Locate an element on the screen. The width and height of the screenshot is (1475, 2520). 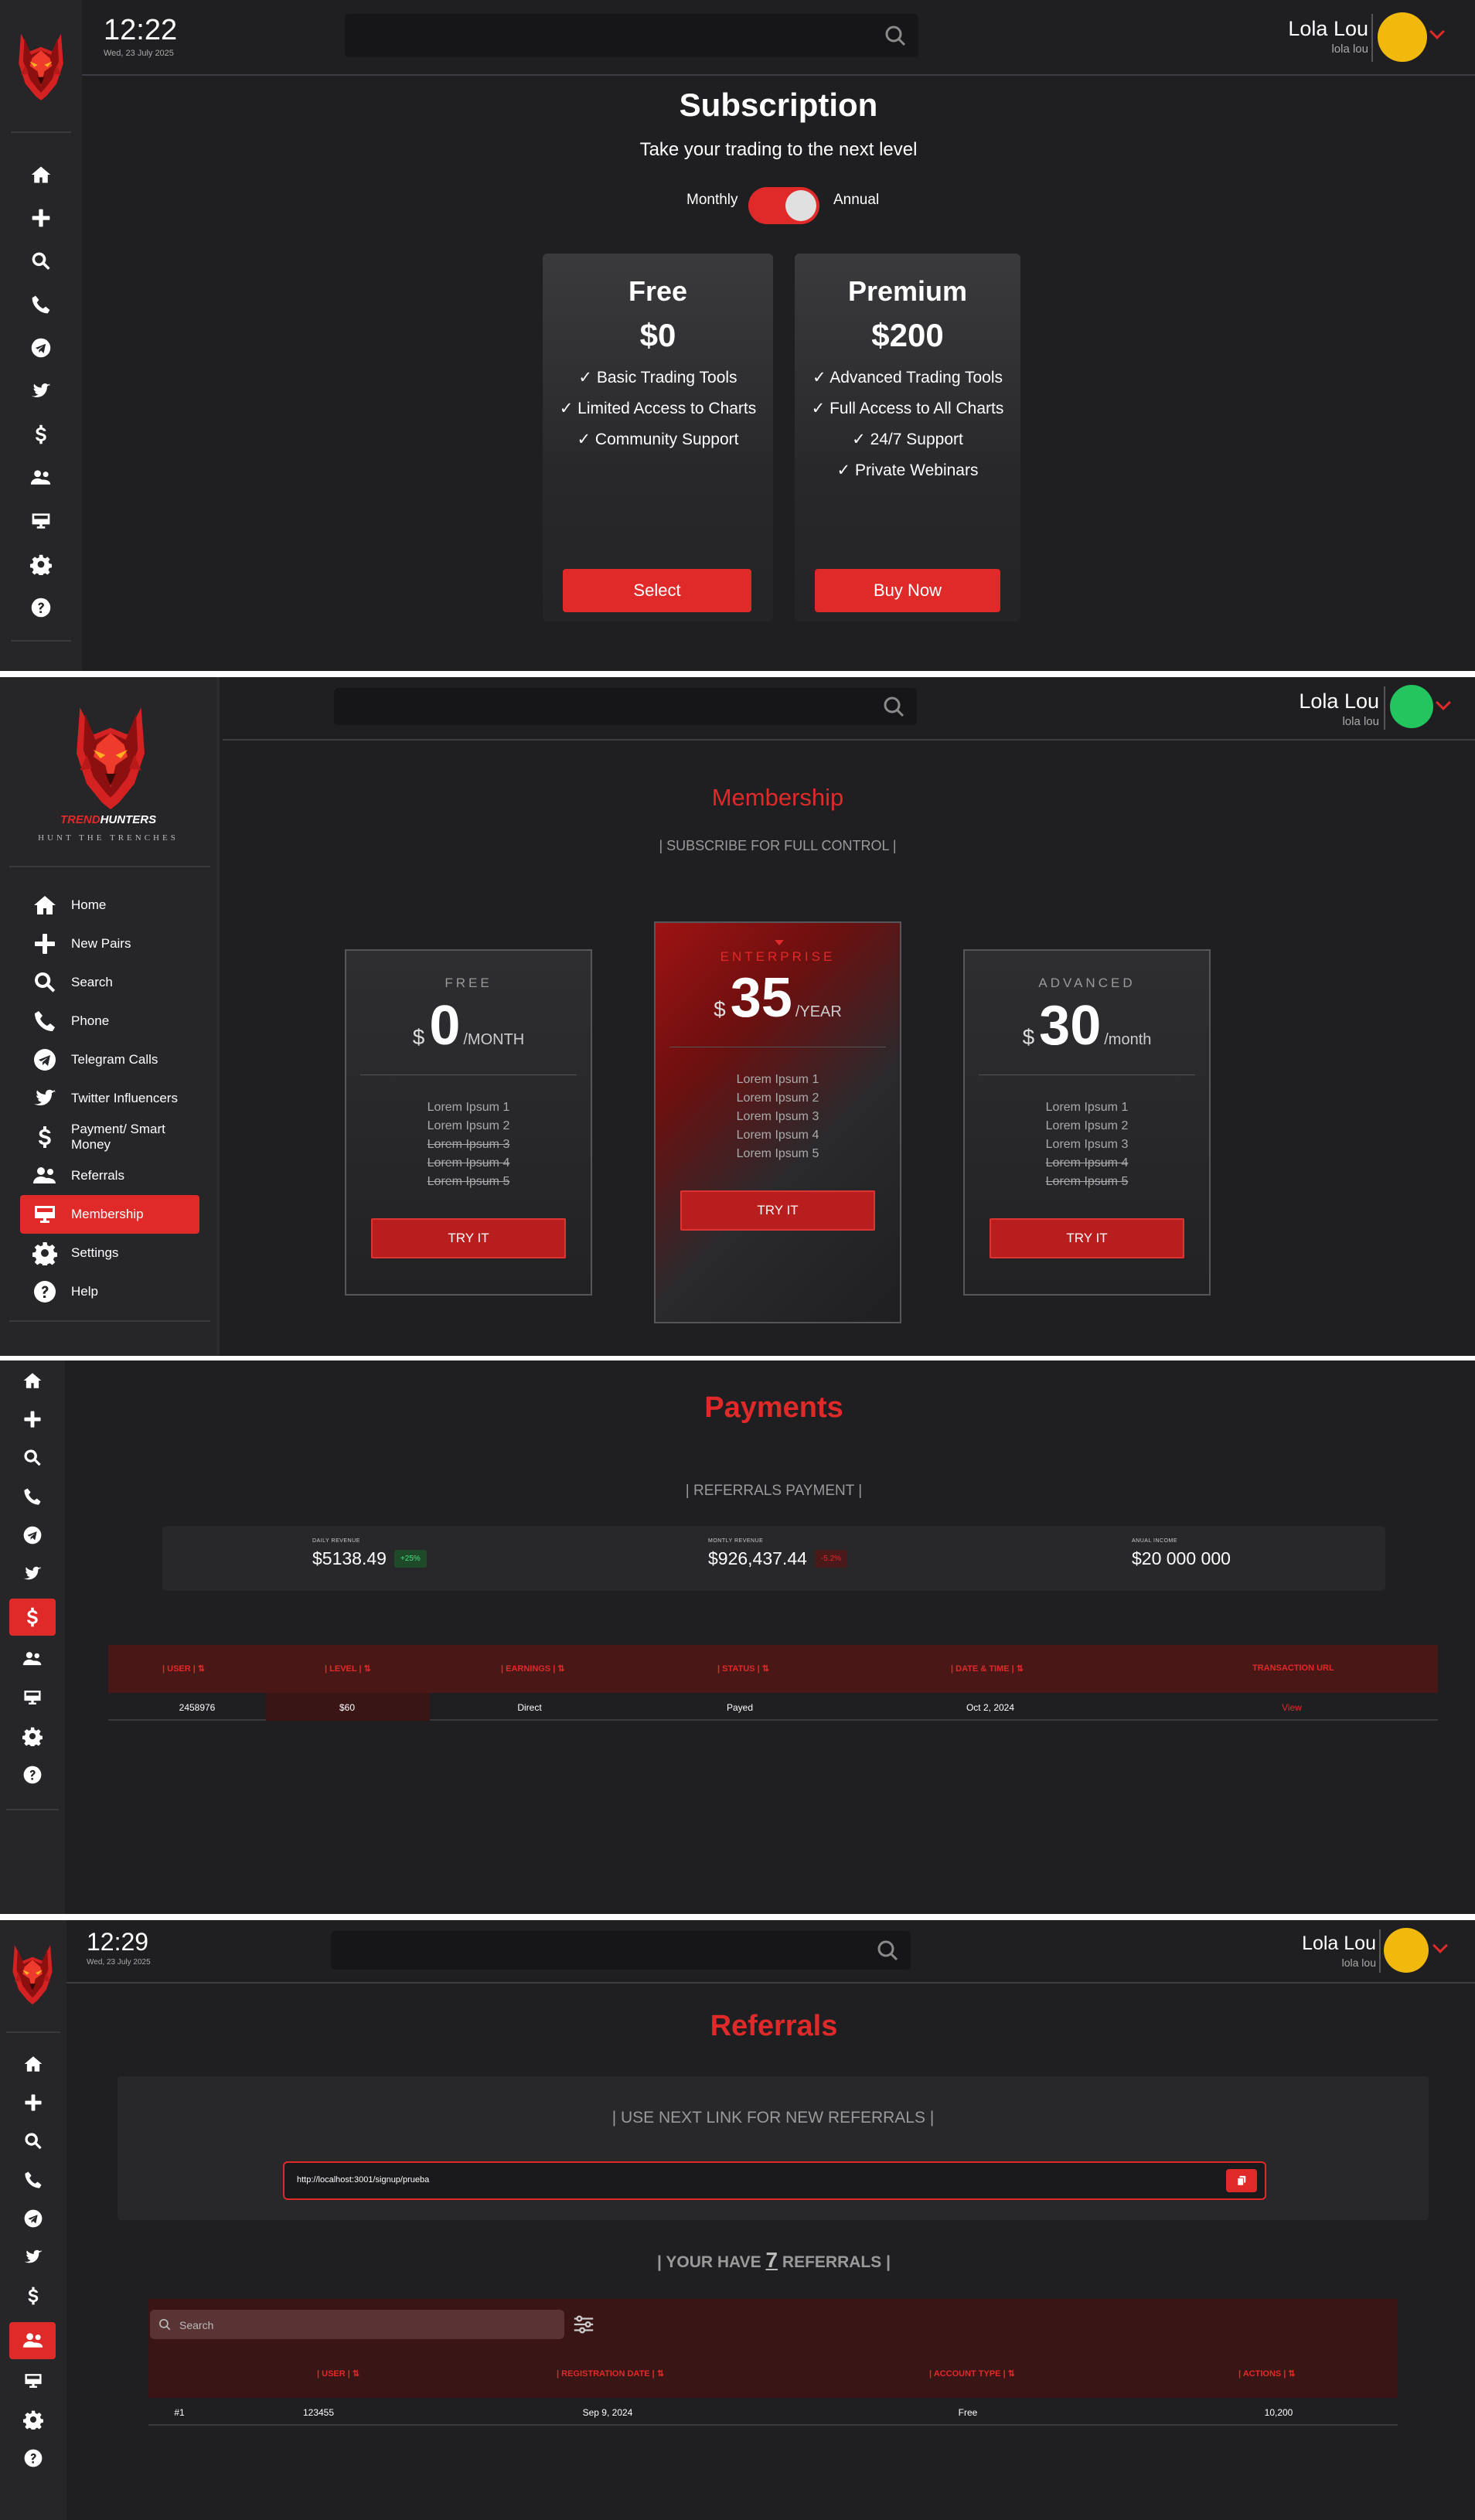
cell-index: #1 is located at coordinates (179, 2412).